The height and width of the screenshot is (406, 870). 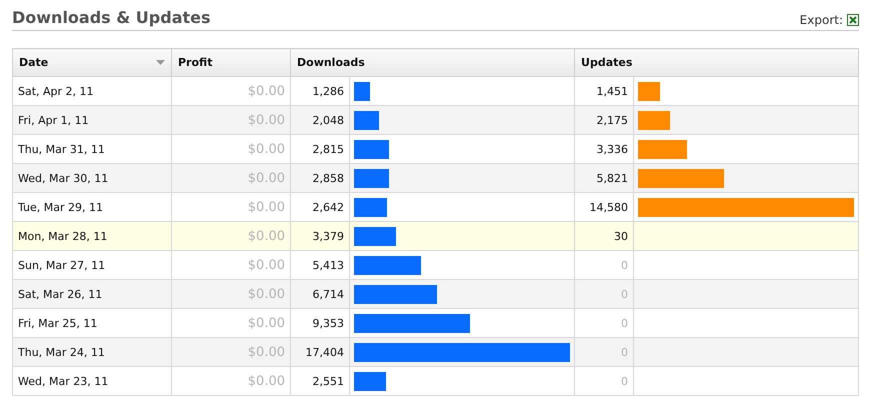 I want to click on column-header: Profit, so click(x=231, y=62).